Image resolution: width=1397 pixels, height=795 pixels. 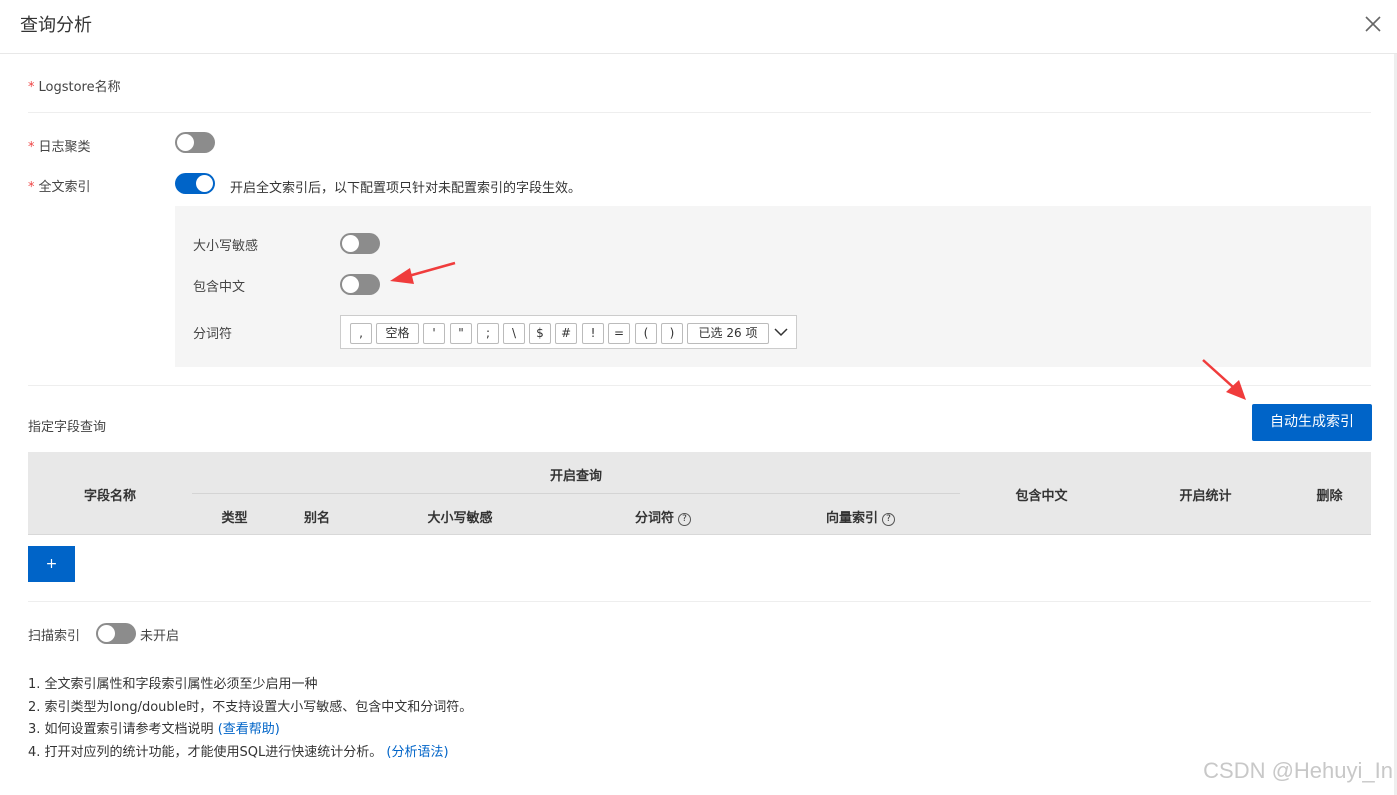 What do you see at coordinates (663, 516) in the screenshot?
I see `col-delimiter: 分词符?` at bounding box center [663, 516].